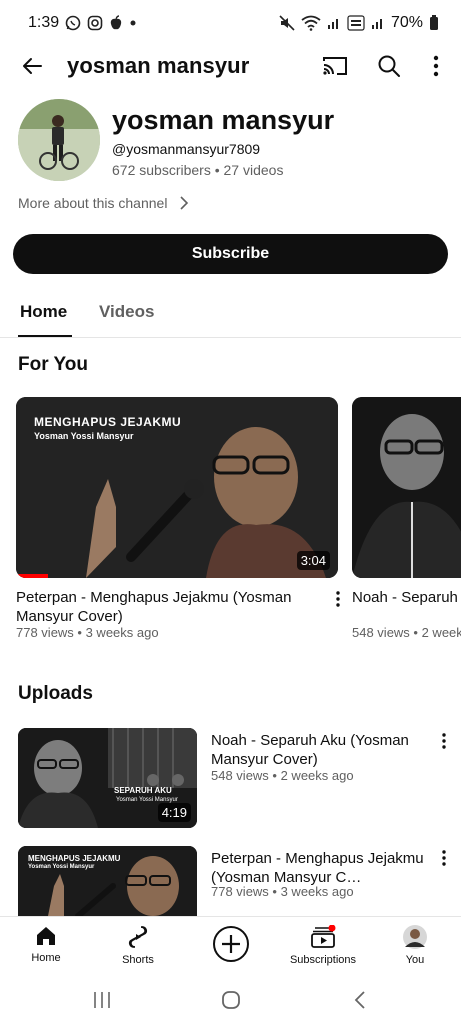  What do you see at coordinates (287, 23) in the screenshot?
I see `mute-icon` at bounding box center [287, 23].